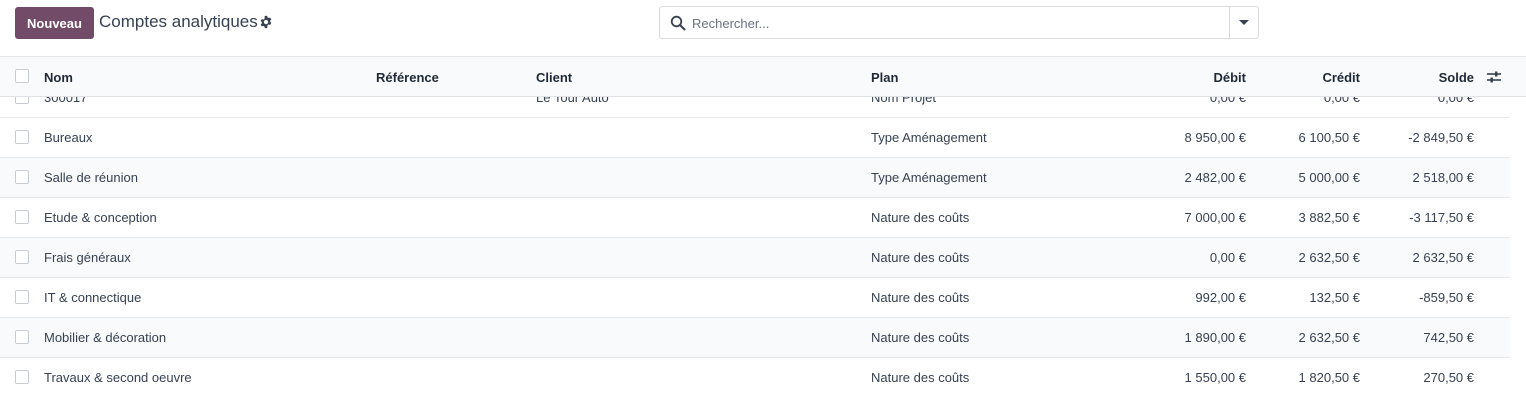 This screenshot has width=1526, height=396. I want to click on cell-name: Mobilier & décoration, so click(105, 337).